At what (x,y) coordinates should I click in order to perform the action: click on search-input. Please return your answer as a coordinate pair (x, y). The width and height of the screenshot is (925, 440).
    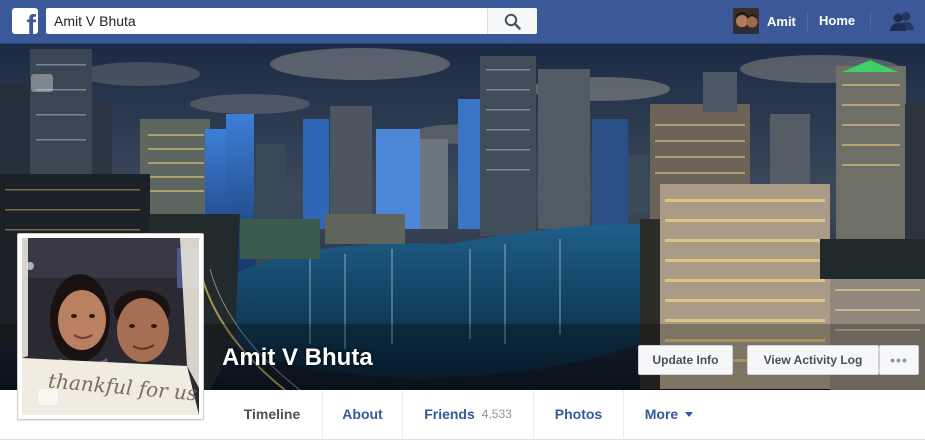
    Looking at the image, I should click on (266, 21).